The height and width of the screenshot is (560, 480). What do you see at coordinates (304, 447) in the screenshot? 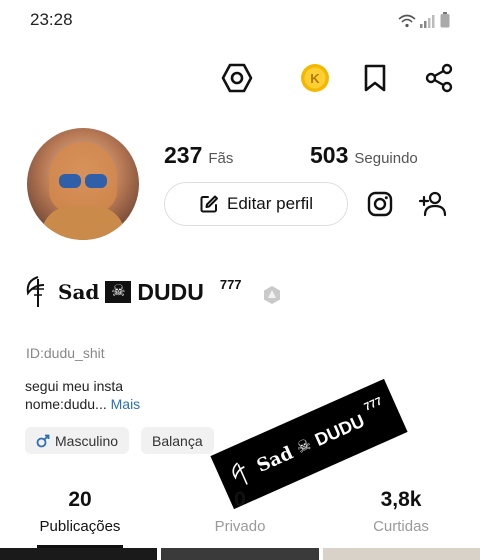
I see `sticker-pirate-icon: ☠` at bounding box center [304, 447].